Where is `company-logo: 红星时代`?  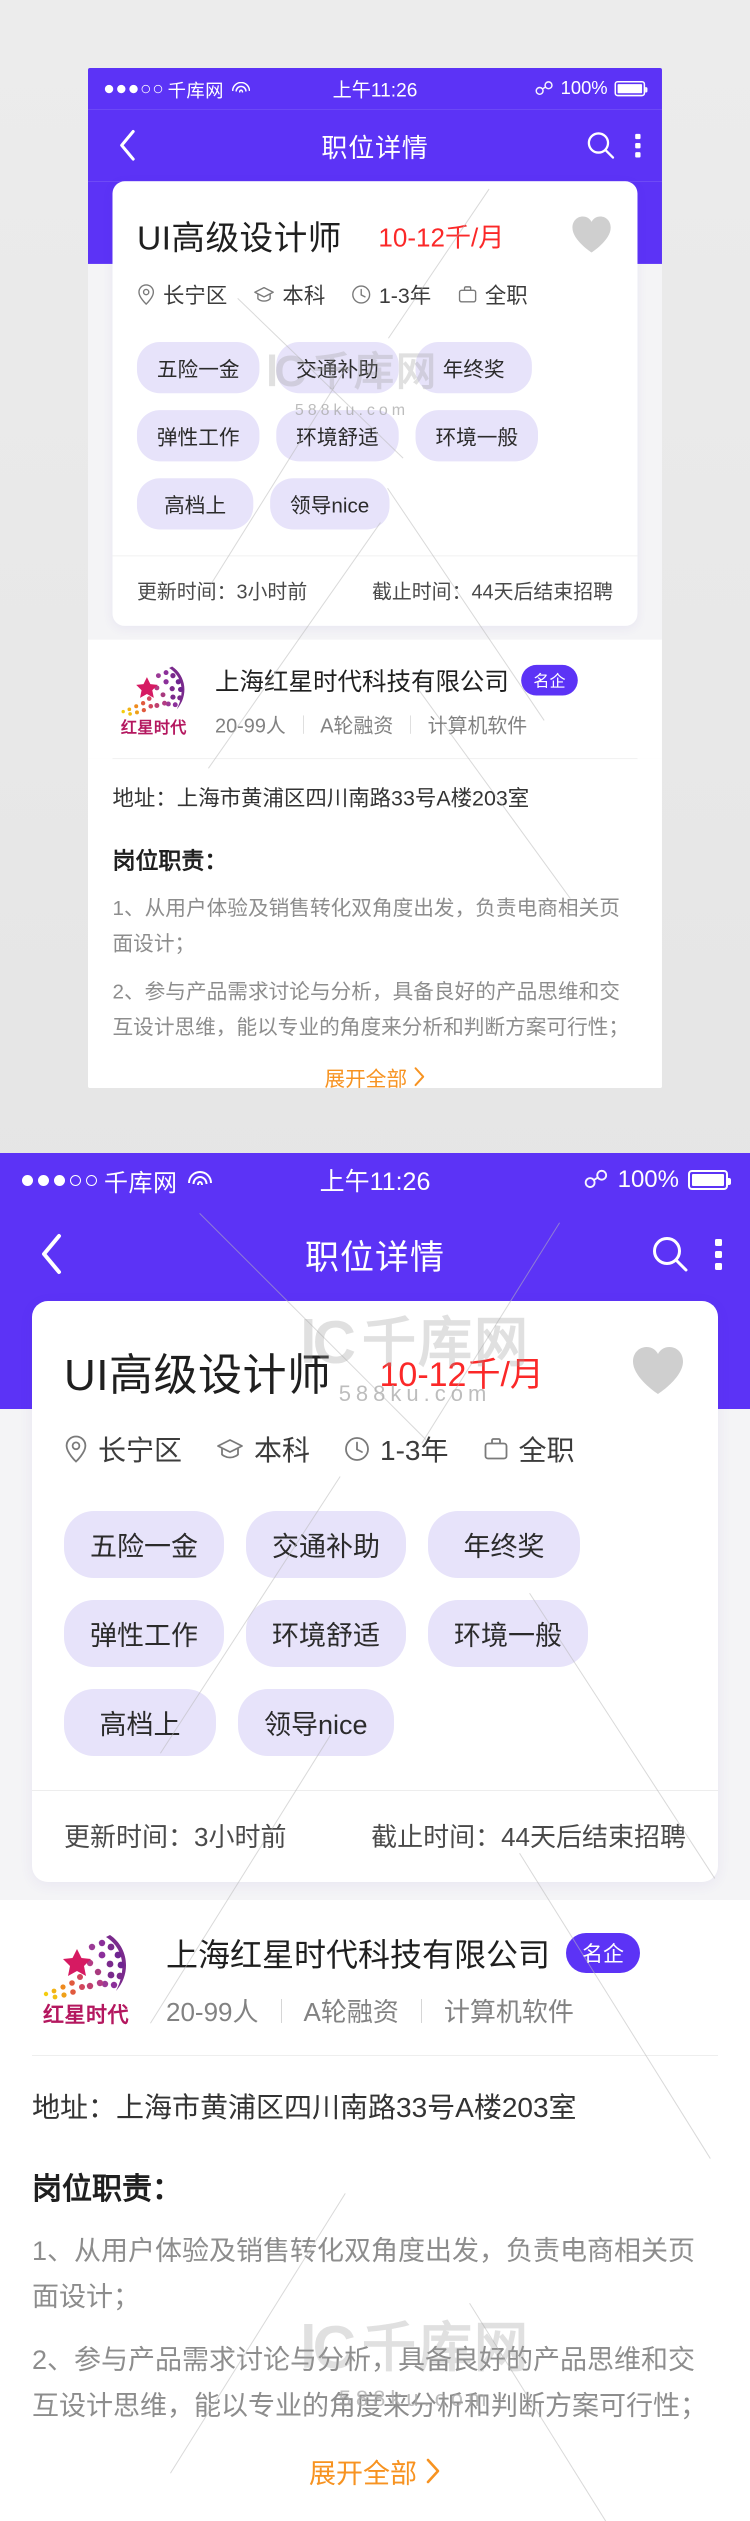
company-logo: 红星时代 is located at coordinates (86, 1980).